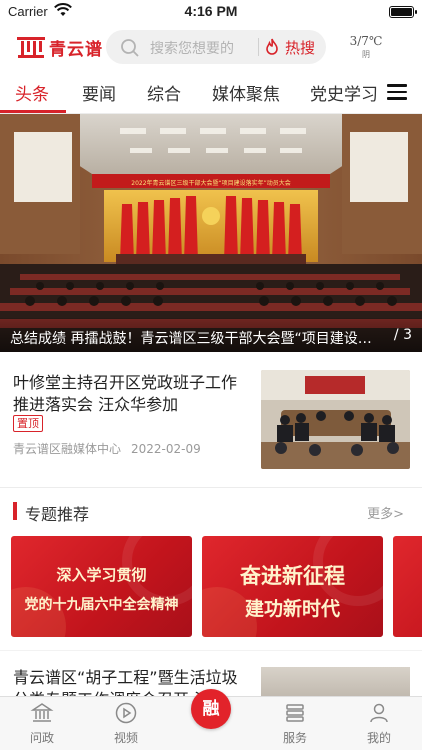 The image size is (422, 750). What do you see at coordinates (379, 713) in the screenshot?
I see `user-icon` at bounding box center [379, 713].